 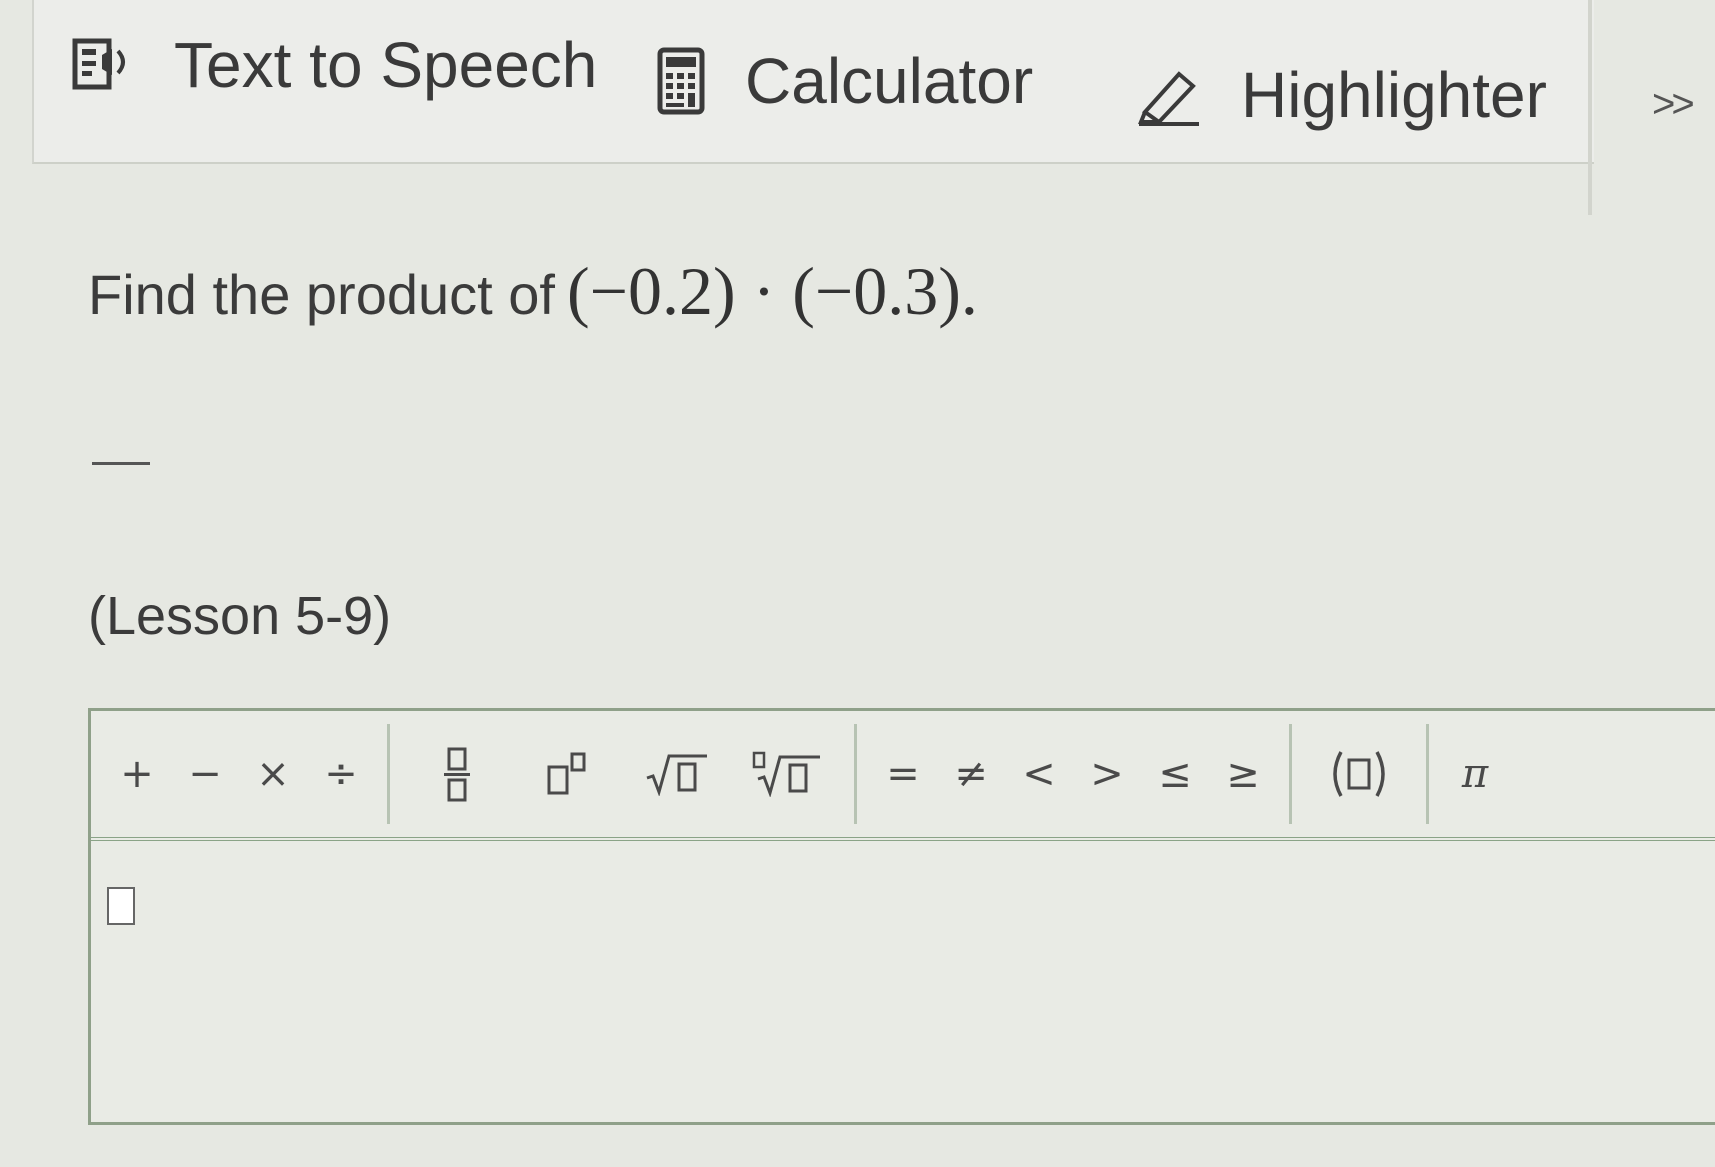 I want to click on greater-than-button: >, so click(x=1107, y=774).